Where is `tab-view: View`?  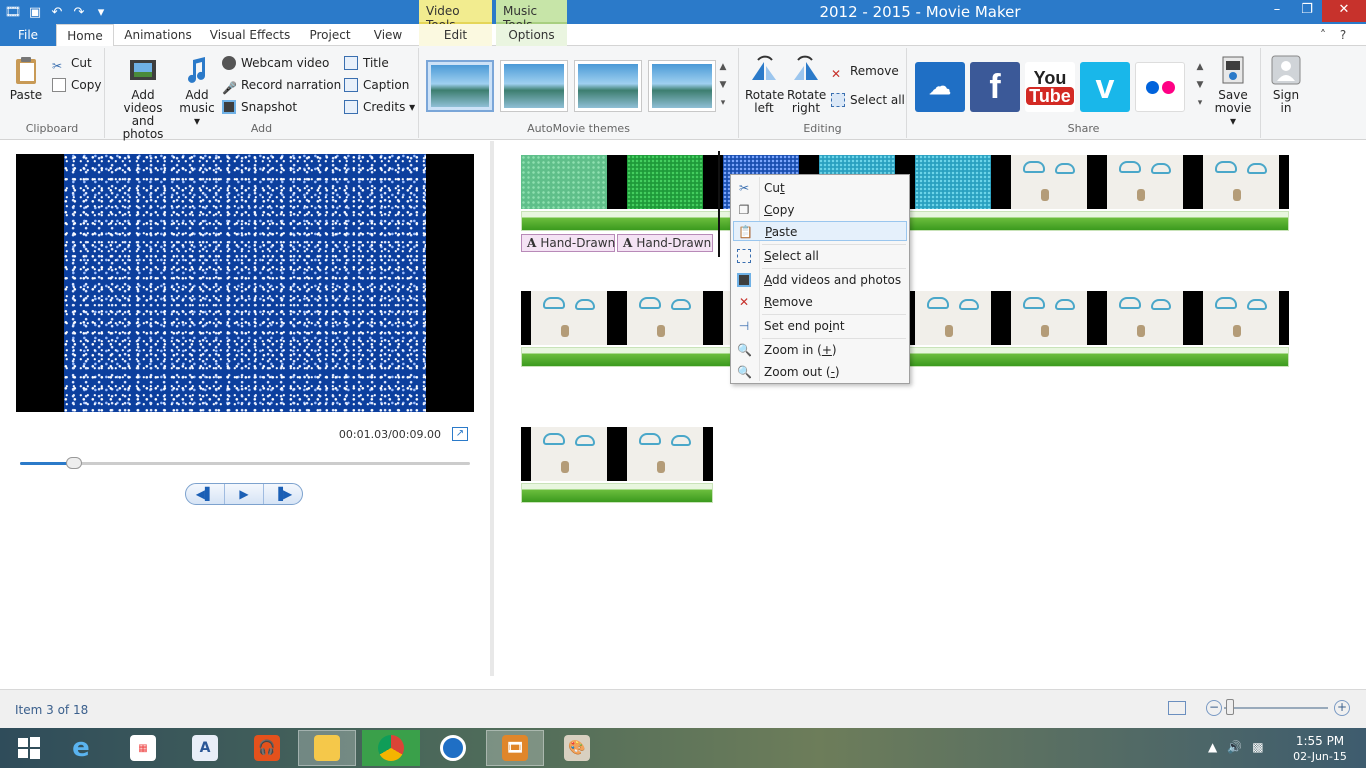
tab-view: View is located at coordinates (388, 35).